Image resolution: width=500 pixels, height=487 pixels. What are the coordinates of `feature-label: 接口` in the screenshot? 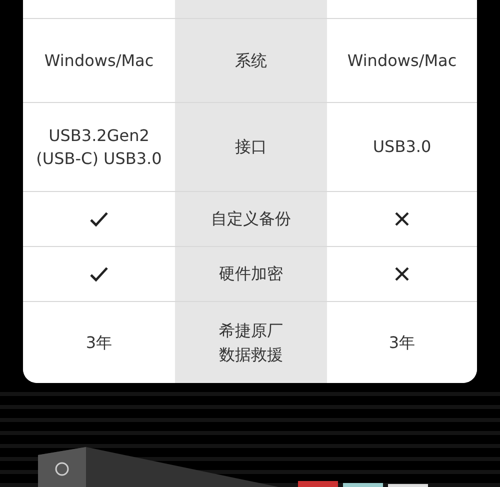 It's located at (251, 147).